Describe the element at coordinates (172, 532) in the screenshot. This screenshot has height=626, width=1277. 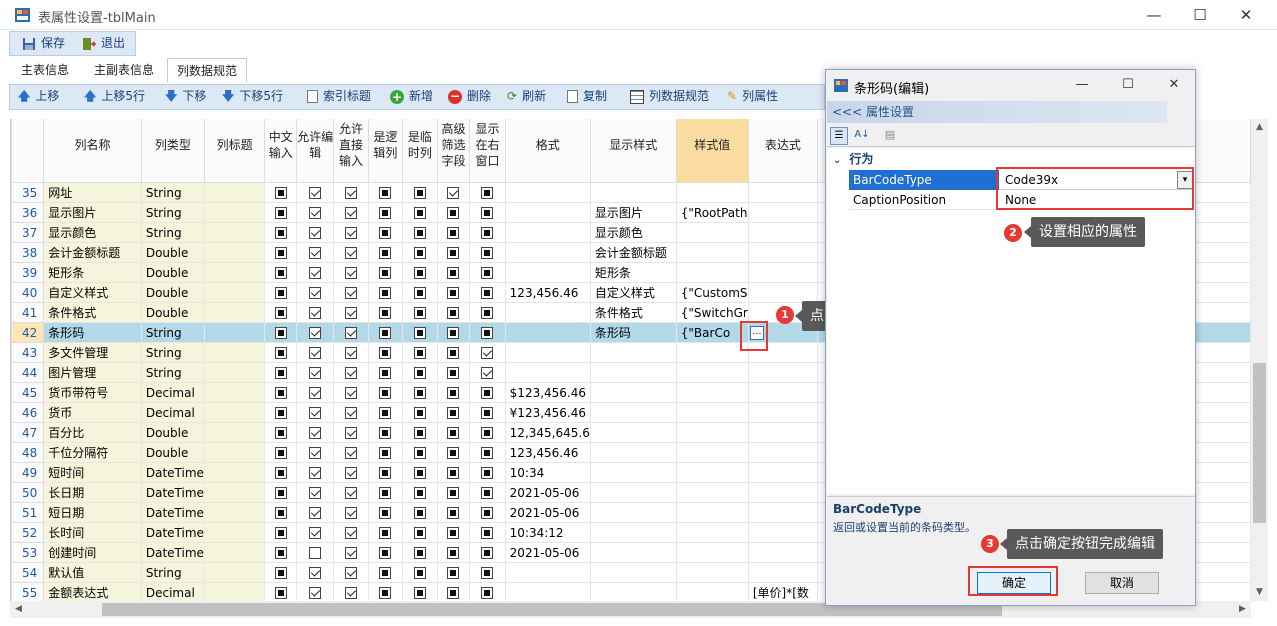
I see `column-type-cell: DateTime` at that location.